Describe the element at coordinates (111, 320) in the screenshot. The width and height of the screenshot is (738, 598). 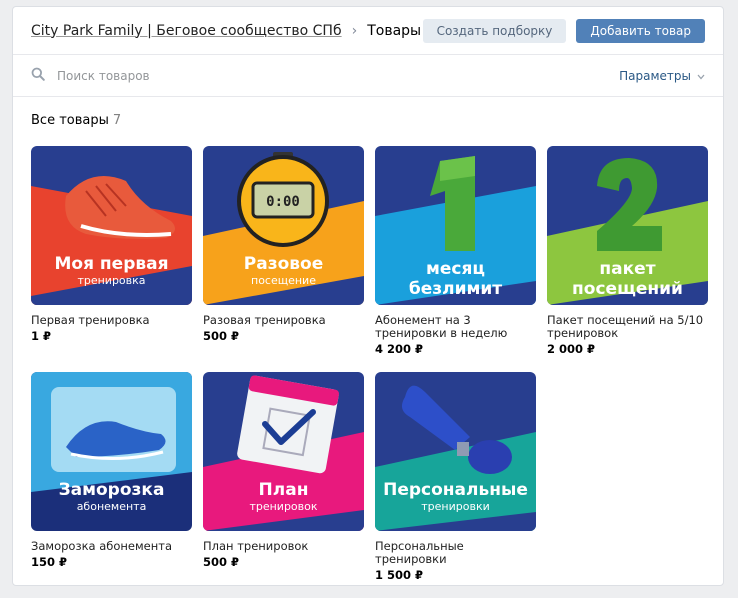
I see `product-name: Первая тренировка` at that location.